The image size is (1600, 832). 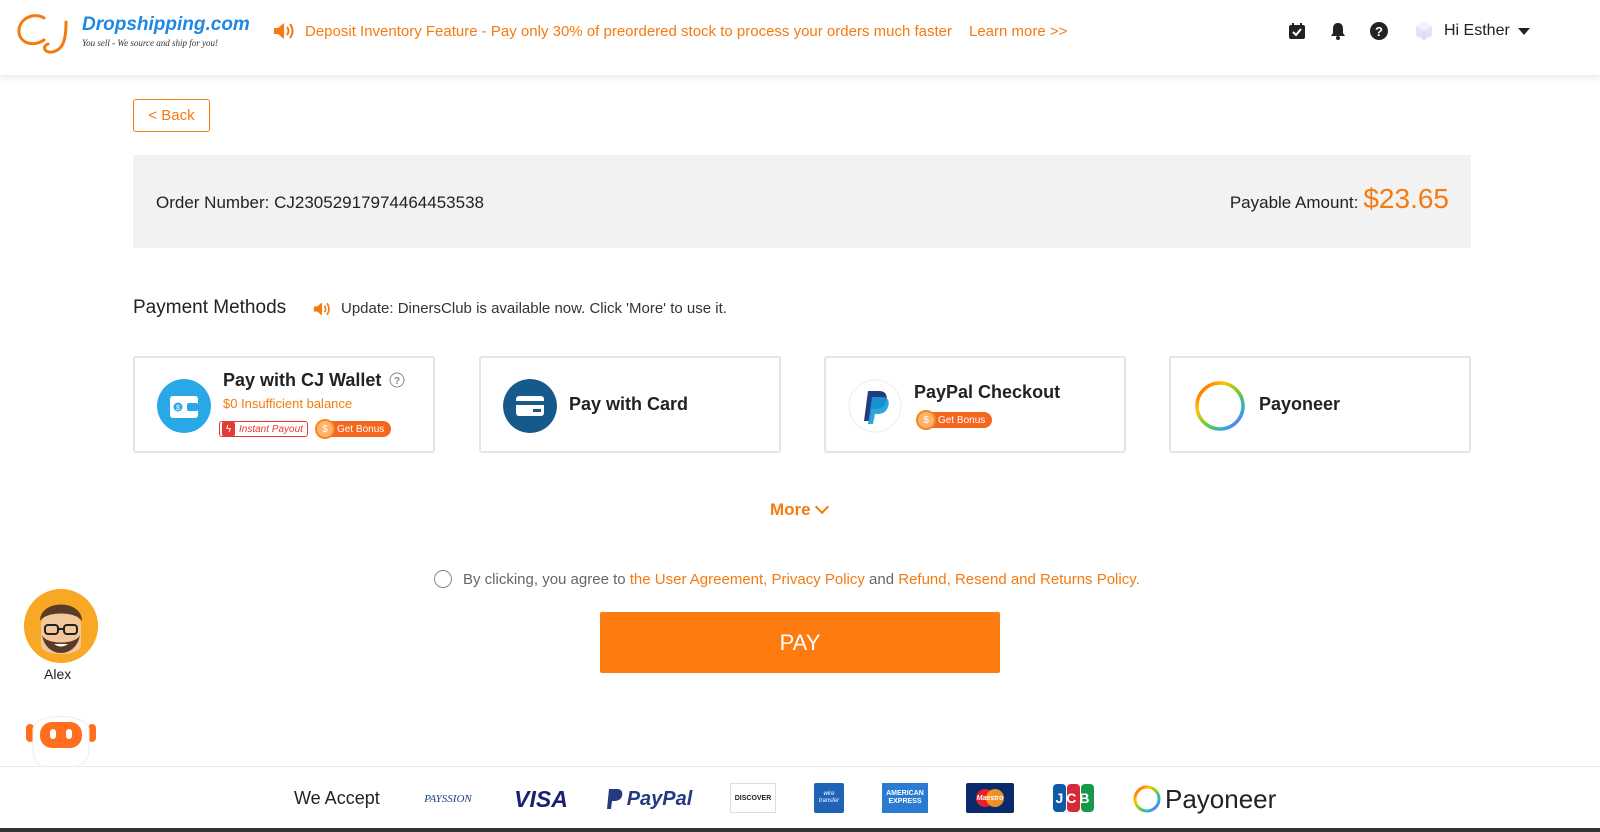 I want to click on payment-methods-title: Payment Methods, so click(x=210, y=307).